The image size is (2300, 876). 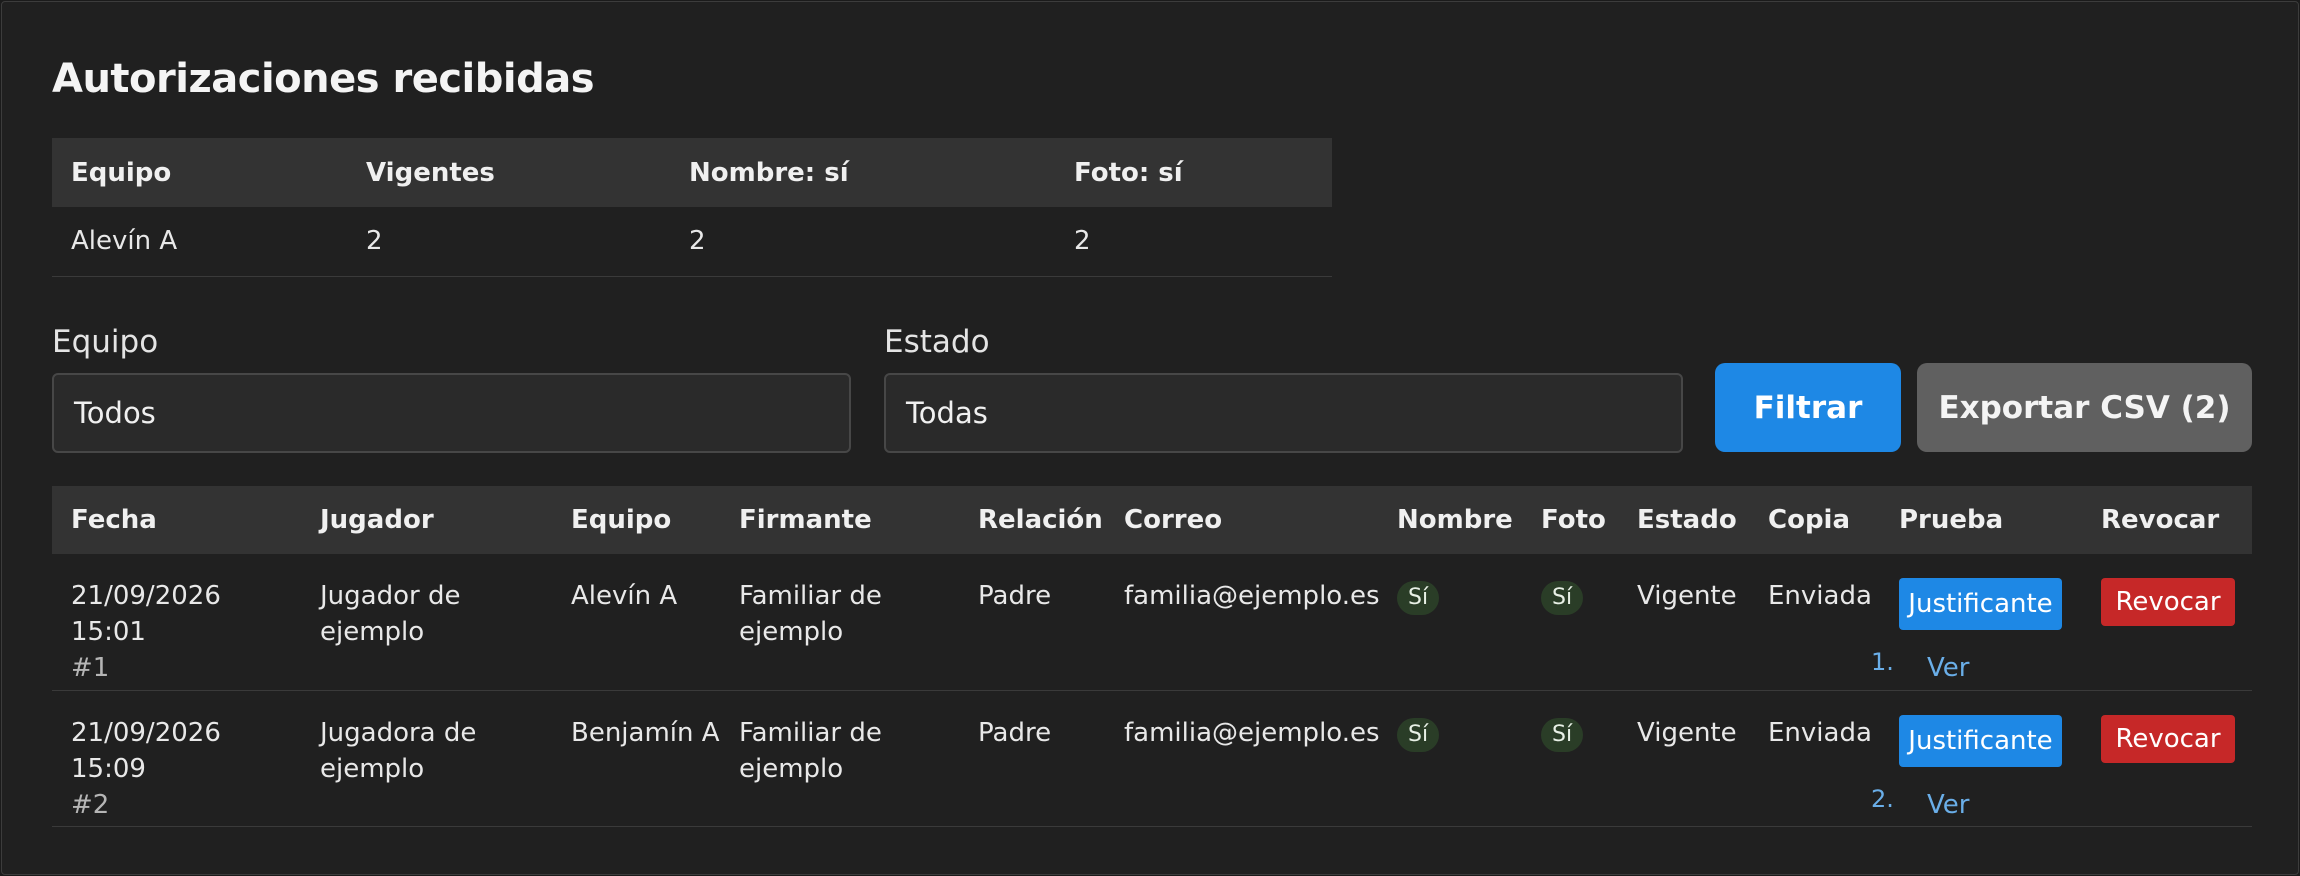 I want to click on proof-list: 2. Ver, so click(x=1976, y=802).